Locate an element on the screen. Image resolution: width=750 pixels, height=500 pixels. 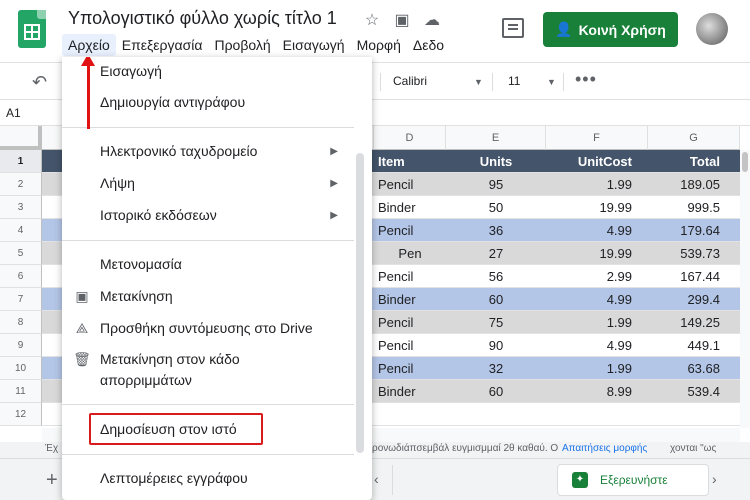
menu-item-add-shortcut: ⟁ Προσθήκη συντόμευσης στο Drive is located at coordinates (208, 328).